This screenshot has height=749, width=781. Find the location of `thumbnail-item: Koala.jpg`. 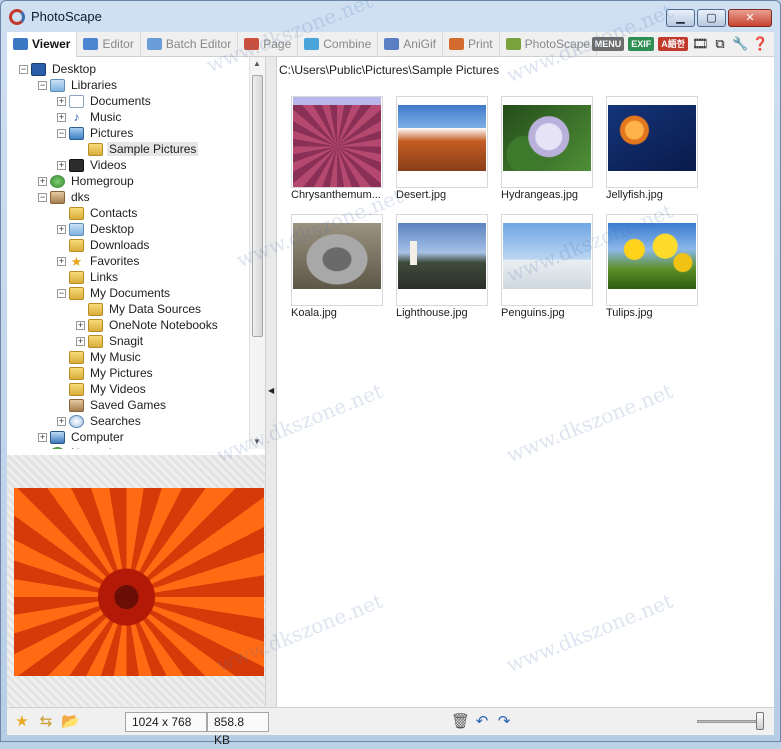

thumbnail-item: Koala.jpg is located at coordinates (337, 268).